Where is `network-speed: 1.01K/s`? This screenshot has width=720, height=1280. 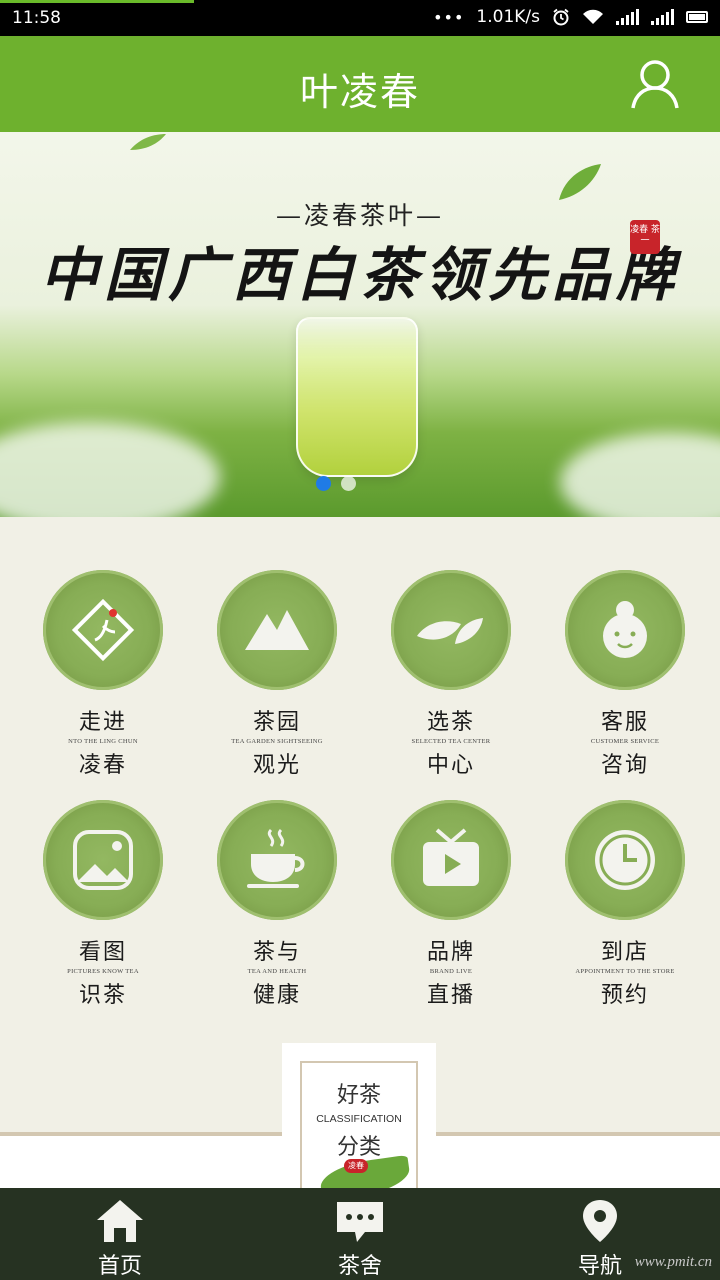
network-speed: 1.01K/s is located at coordinates (508, 17).